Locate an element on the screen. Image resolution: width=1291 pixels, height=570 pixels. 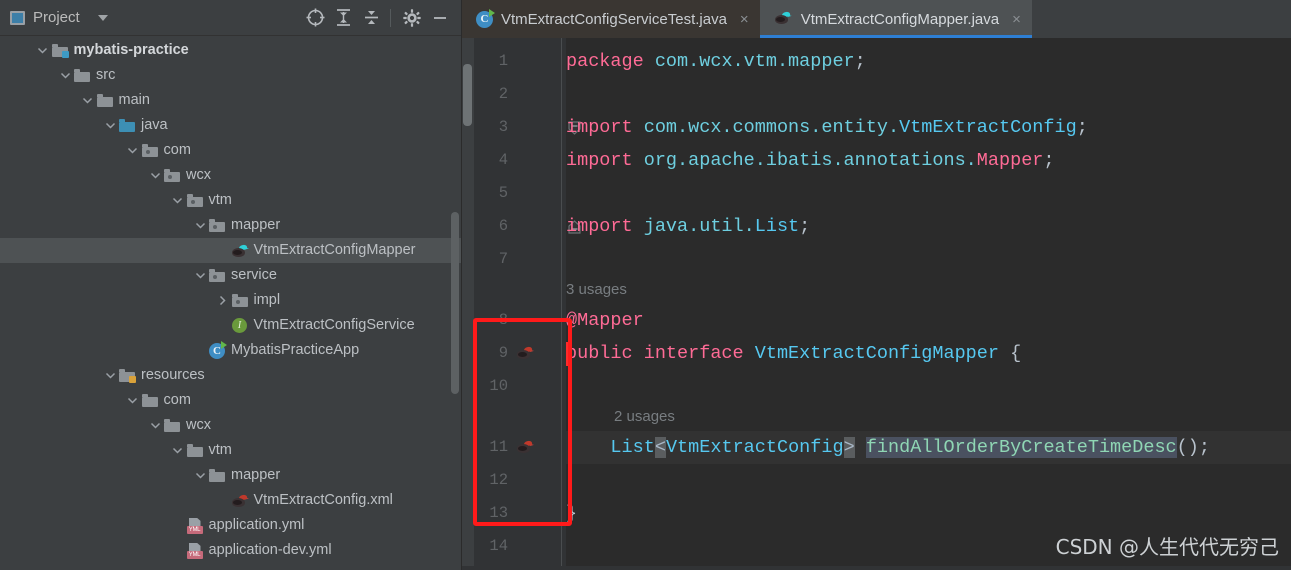
project-title: Project is located at coordinates (56, 17).